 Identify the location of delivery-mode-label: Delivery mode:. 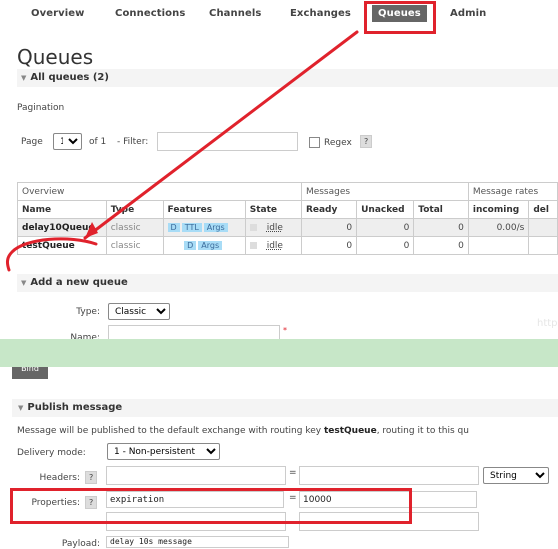
(51, 453).